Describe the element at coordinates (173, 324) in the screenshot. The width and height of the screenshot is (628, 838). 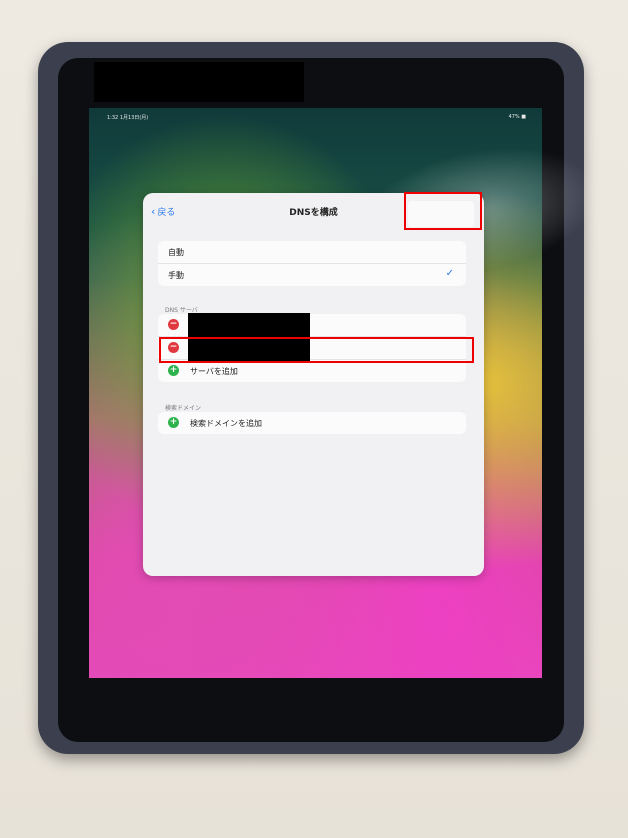
I see `delete-minus-icon: −` at that location.